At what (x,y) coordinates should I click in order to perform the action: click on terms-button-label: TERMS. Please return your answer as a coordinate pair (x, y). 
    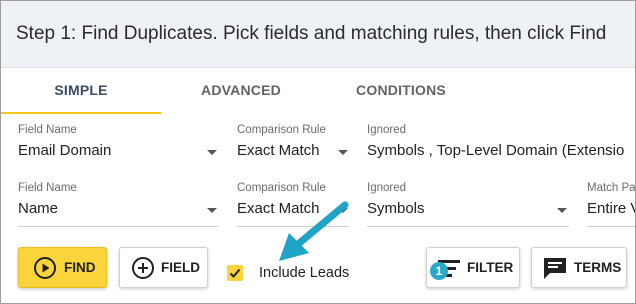
    Looking at the image, I should click on (598, 267).